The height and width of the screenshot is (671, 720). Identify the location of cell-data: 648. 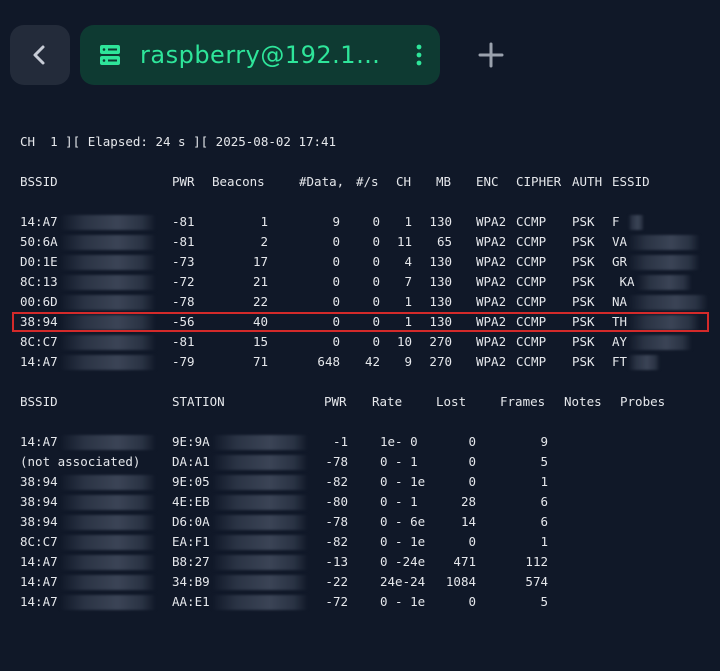
(328, 361).